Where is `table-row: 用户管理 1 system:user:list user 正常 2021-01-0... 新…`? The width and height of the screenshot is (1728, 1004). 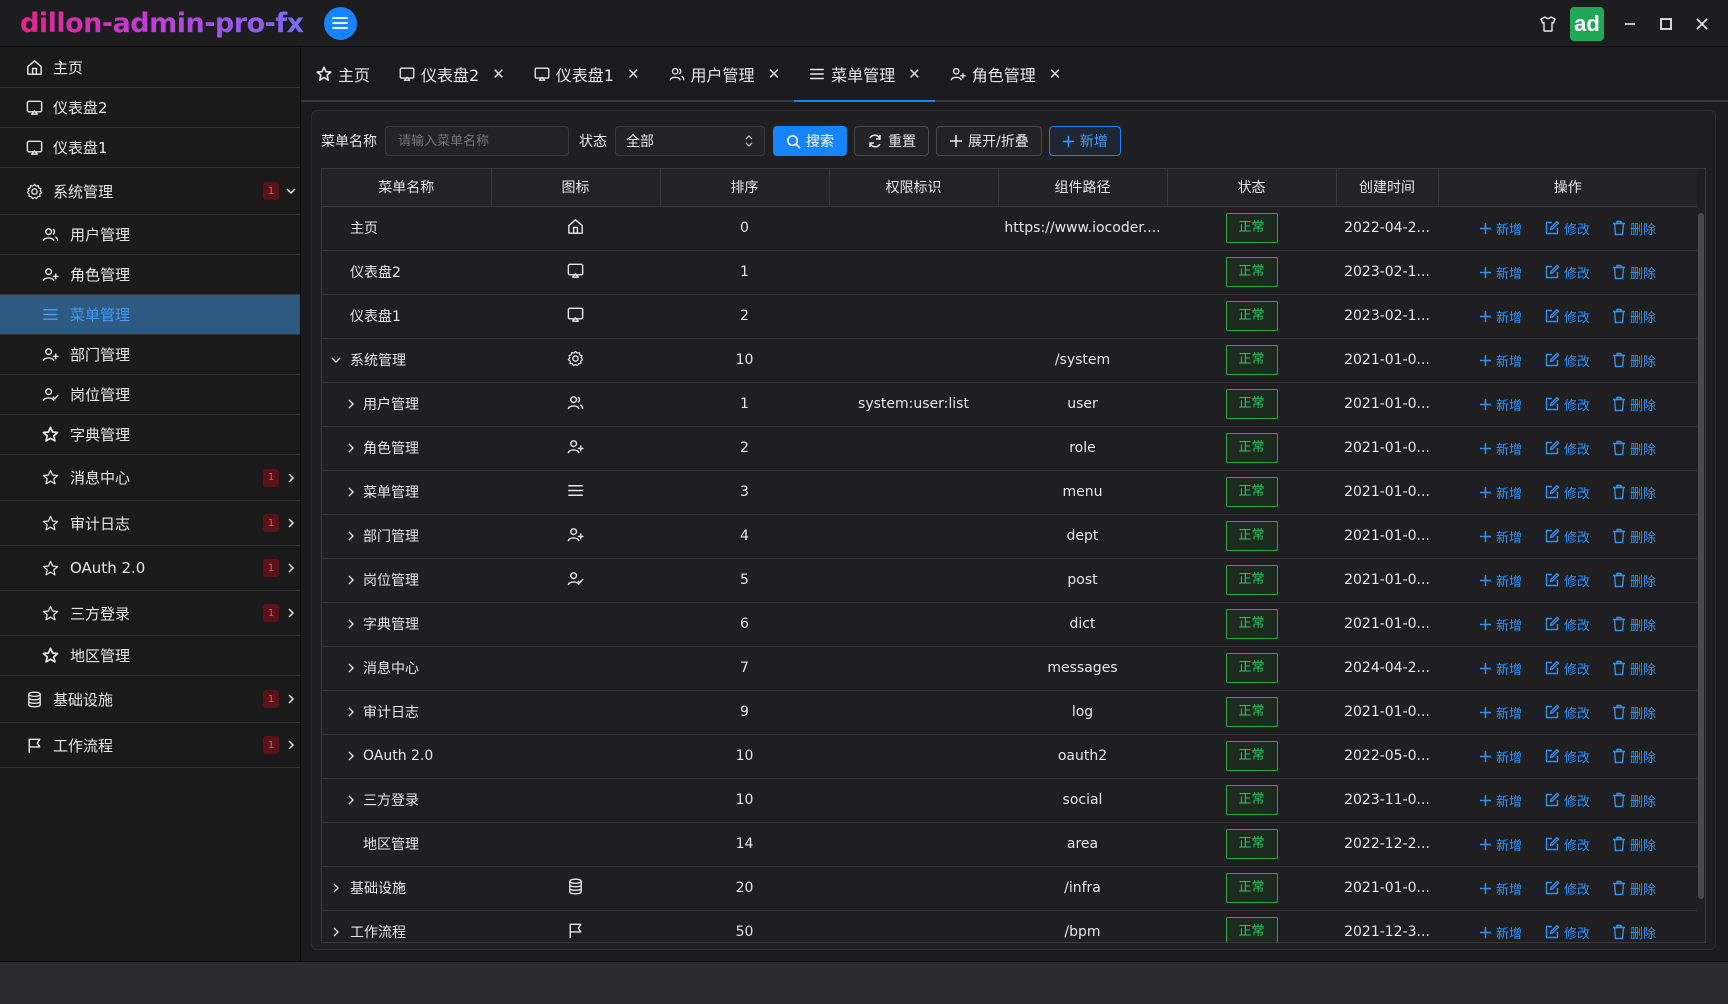 table-row: 用户管理 1 system:user:list user 正常 2021-01-0... 新… is located at coordinates (1009, 404).